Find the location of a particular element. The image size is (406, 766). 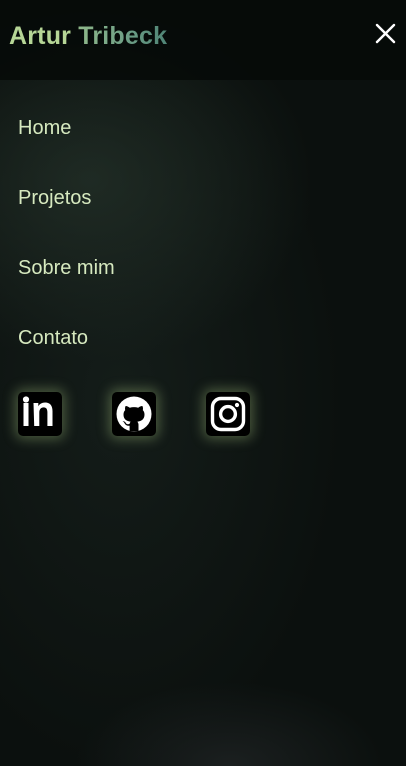

close-icon is located at coordinates (385, 33).